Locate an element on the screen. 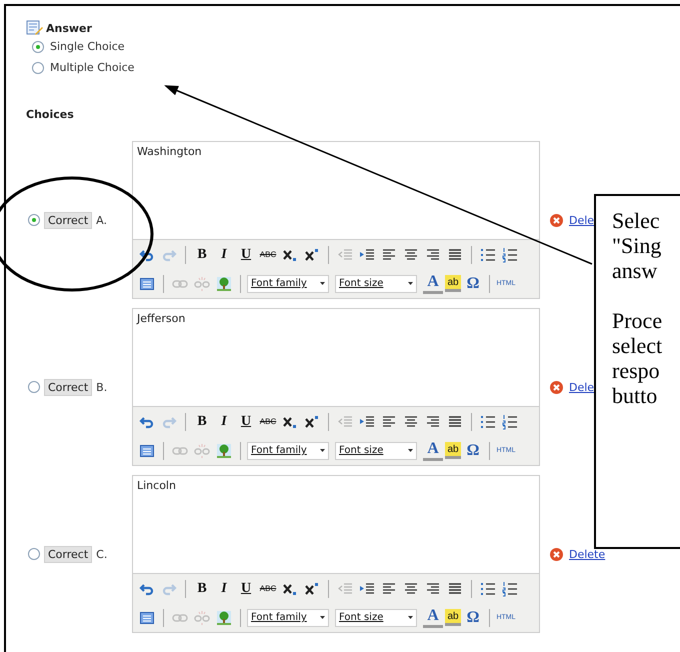 This screenshot has height=652, width=680. form-edit-icon is located at coordinates (35, 28).